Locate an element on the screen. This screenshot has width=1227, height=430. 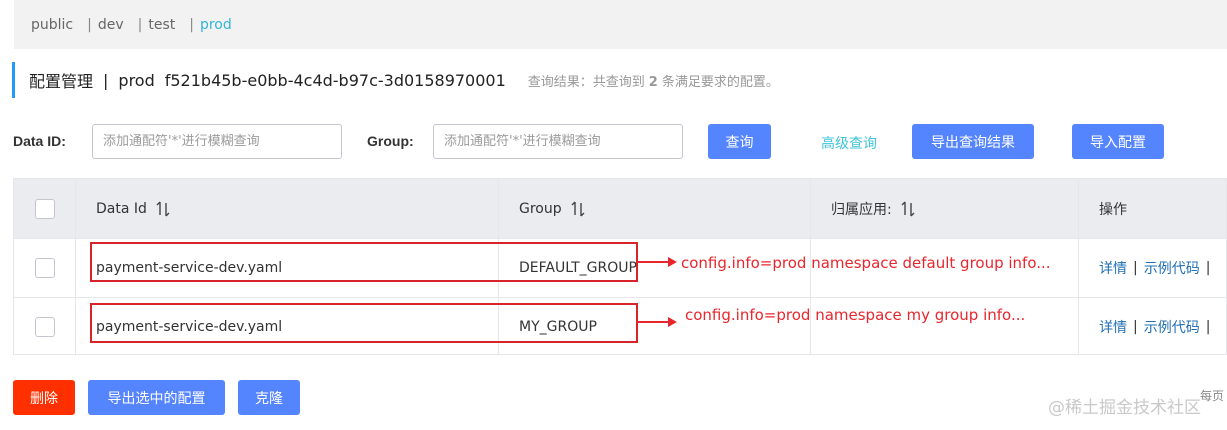
table-header: Data Id Group 归属应用: 操作 is located at coordinates (620, 208).